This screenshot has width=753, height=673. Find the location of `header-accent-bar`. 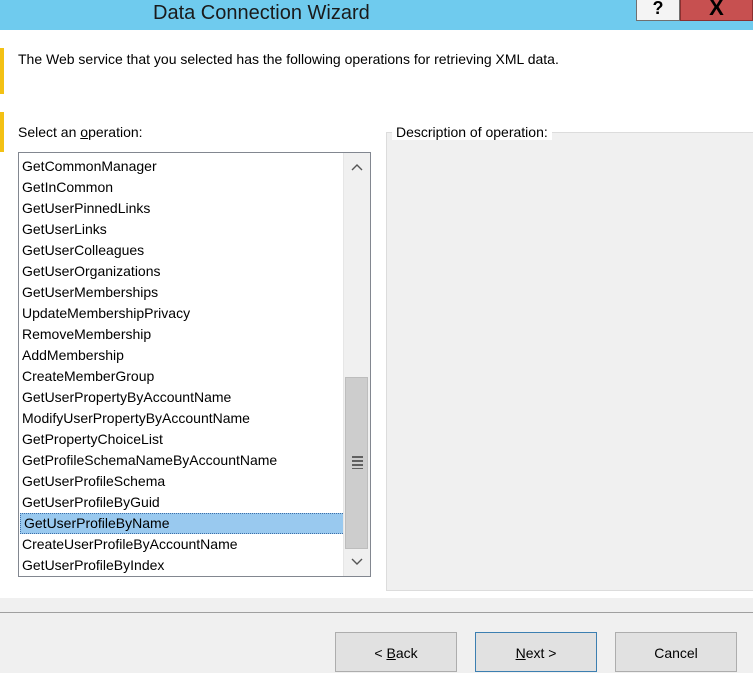

header-accent-bar is located at coordinates (2, 71).